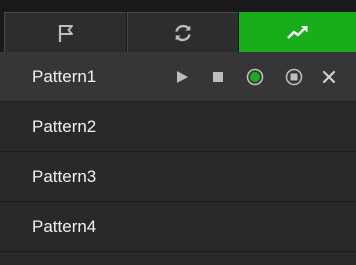 The width and height of the screenshot is (356, 265). I want to click on play-icon, so click(182, 77).